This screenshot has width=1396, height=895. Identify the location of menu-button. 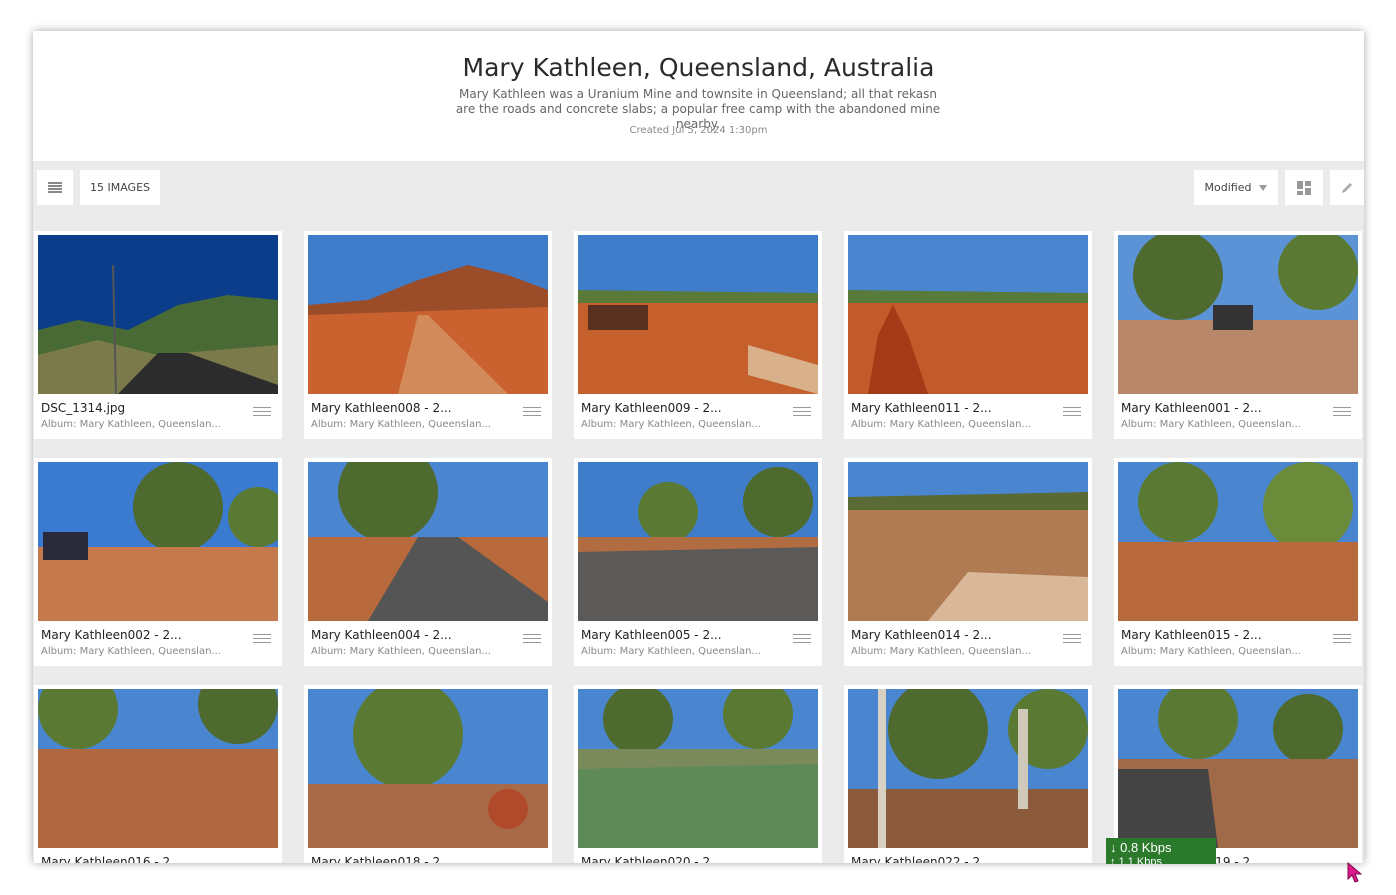
(55, 187).